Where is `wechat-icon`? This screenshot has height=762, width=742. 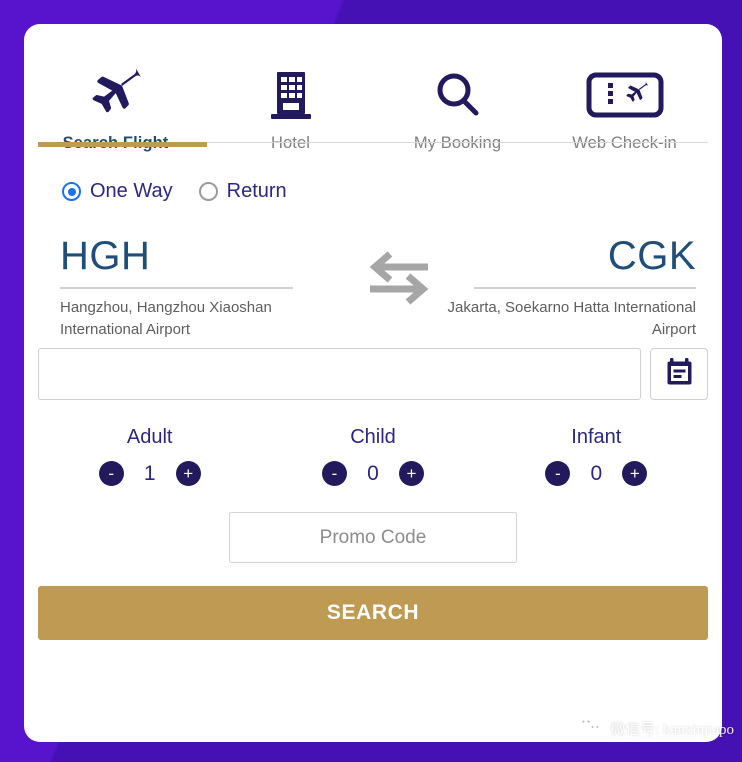 wechat-icon is located at coordinates (590, 728).